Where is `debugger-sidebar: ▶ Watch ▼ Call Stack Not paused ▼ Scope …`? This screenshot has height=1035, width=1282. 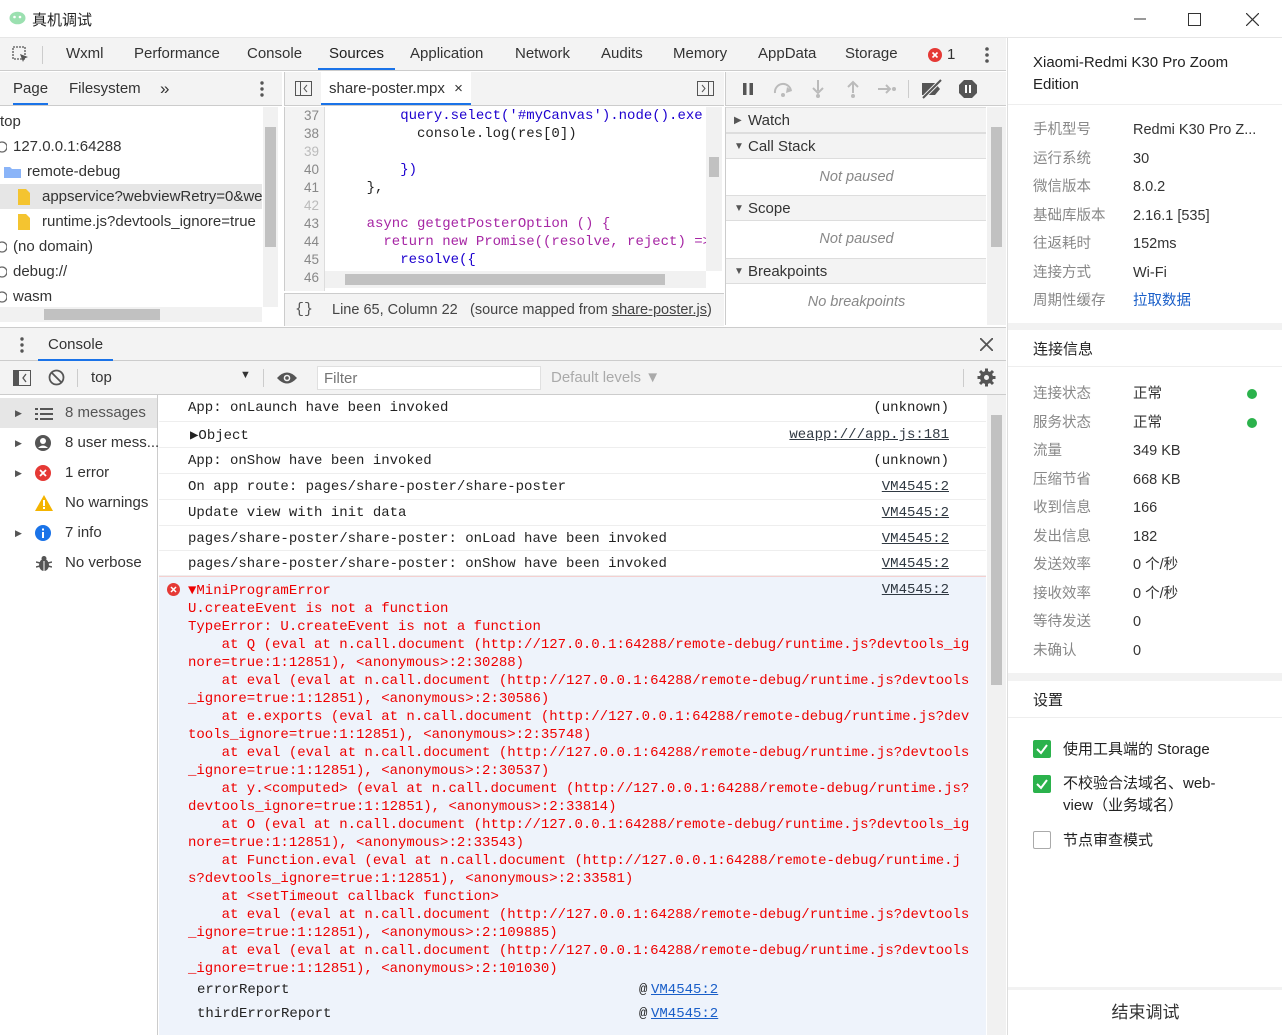 debugger-sidebar: ▶ Watch ▼ Call Stack Not paused ▼ Scope … is located at coordinates (855, 216).